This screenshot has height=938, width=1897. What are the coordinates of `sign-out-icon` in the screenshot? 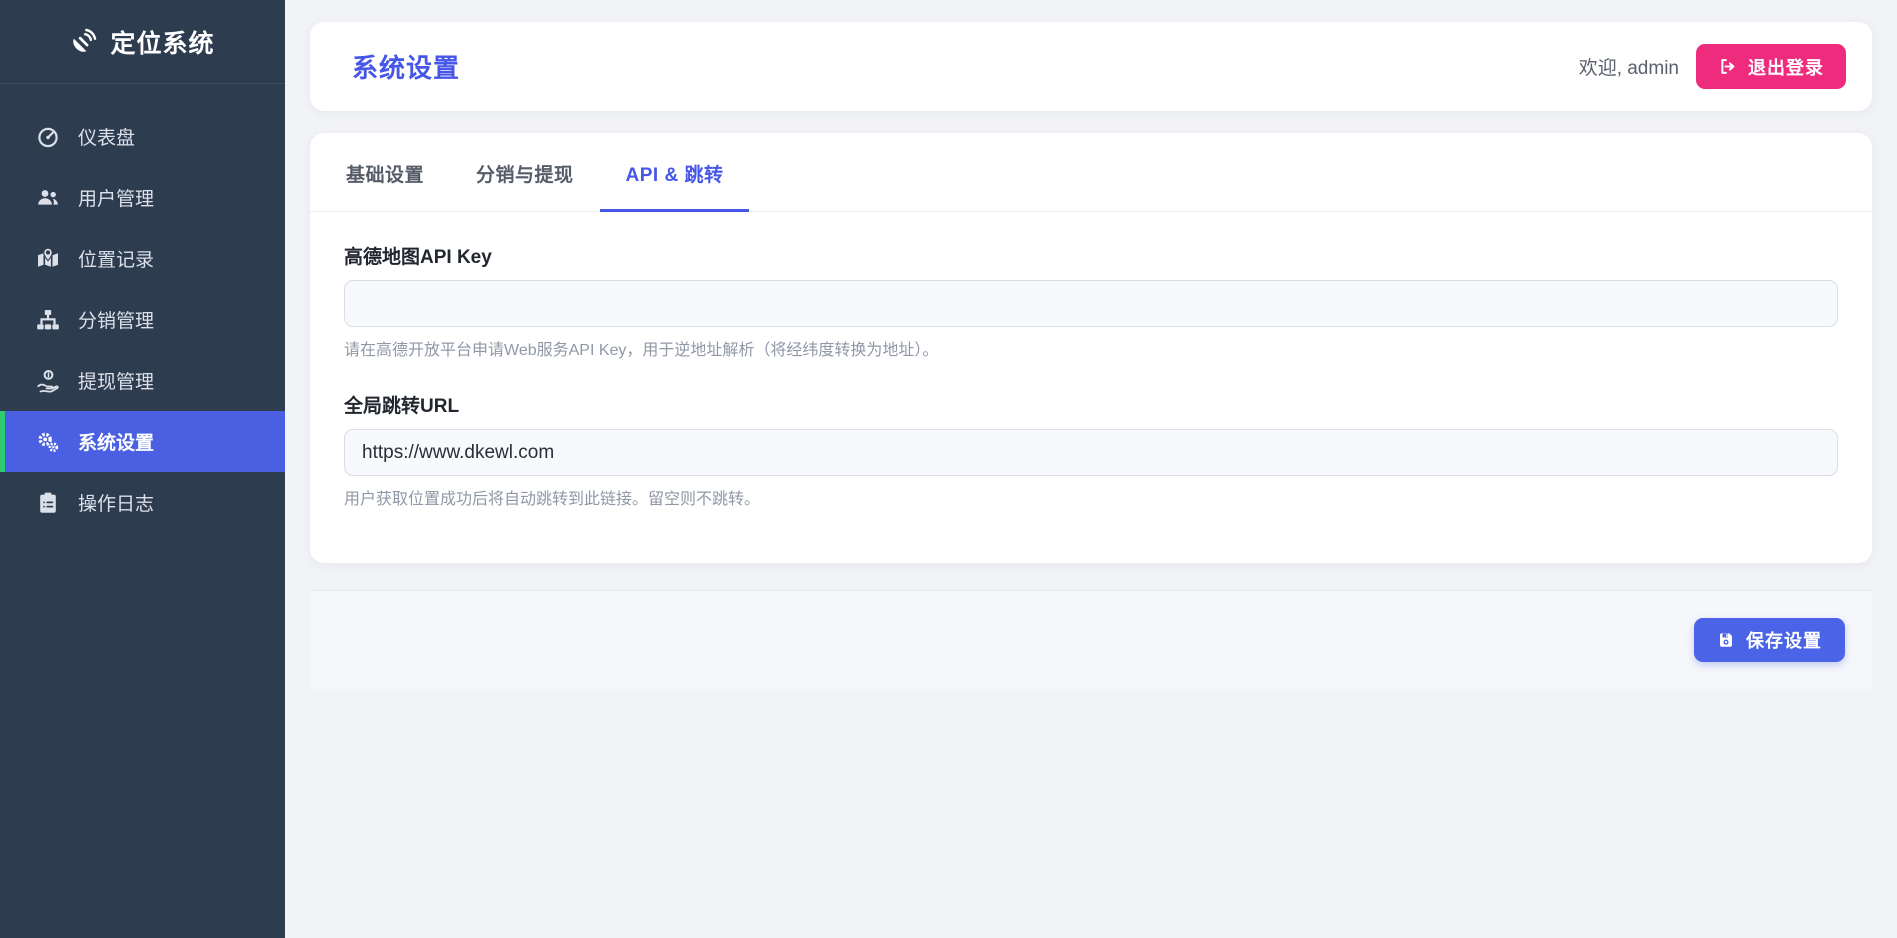 It's located at (1727, 66).